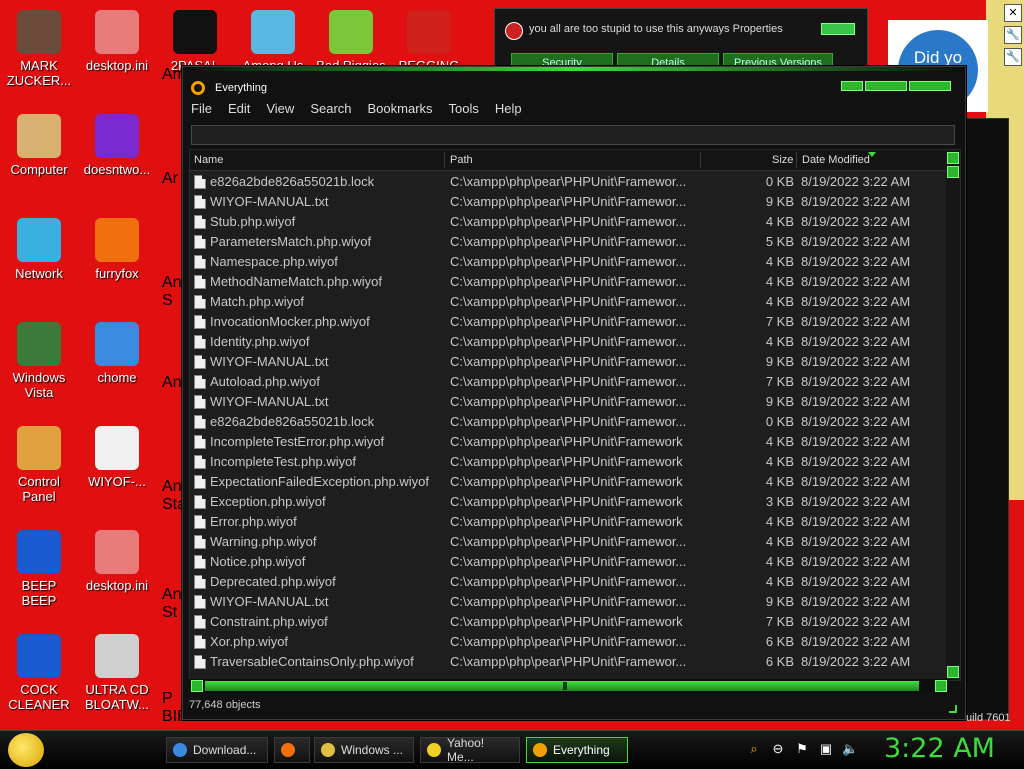  What do you see at coordinates (574, 87) in the screenshot?
I see `title-bar: Everything` at bounding box center [574, 87].